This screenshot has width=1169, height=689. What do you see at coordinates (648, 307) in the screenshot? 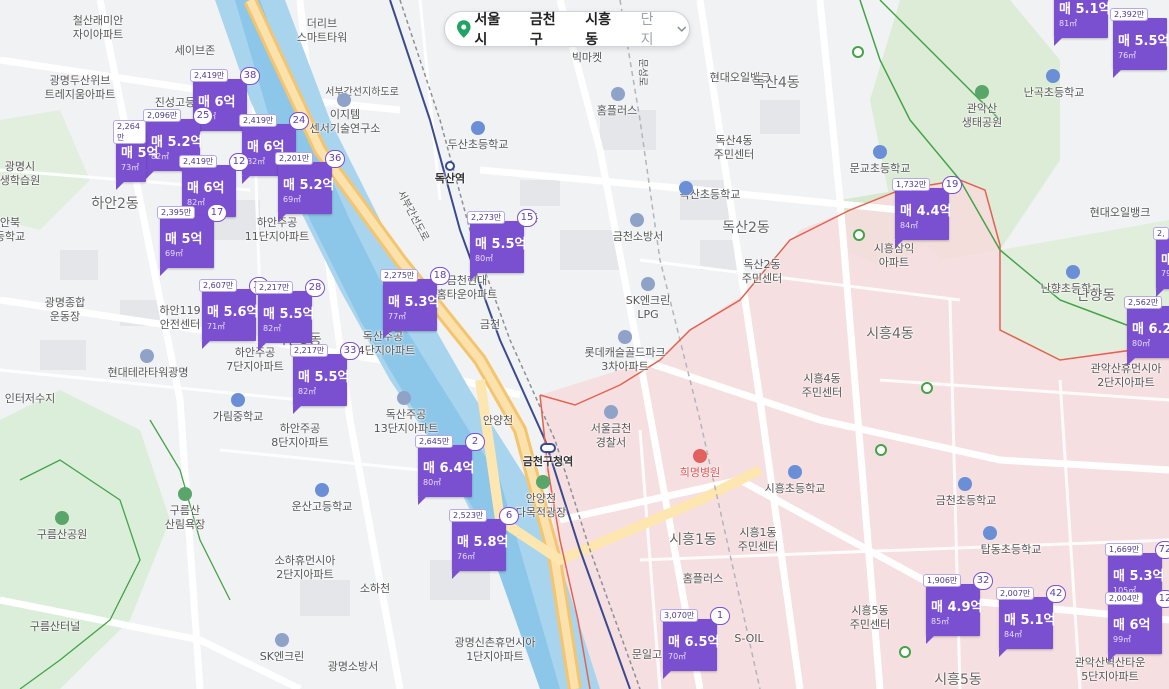
I see `place-label: SK엔크린 LPG` at bounding box center [648, 307].